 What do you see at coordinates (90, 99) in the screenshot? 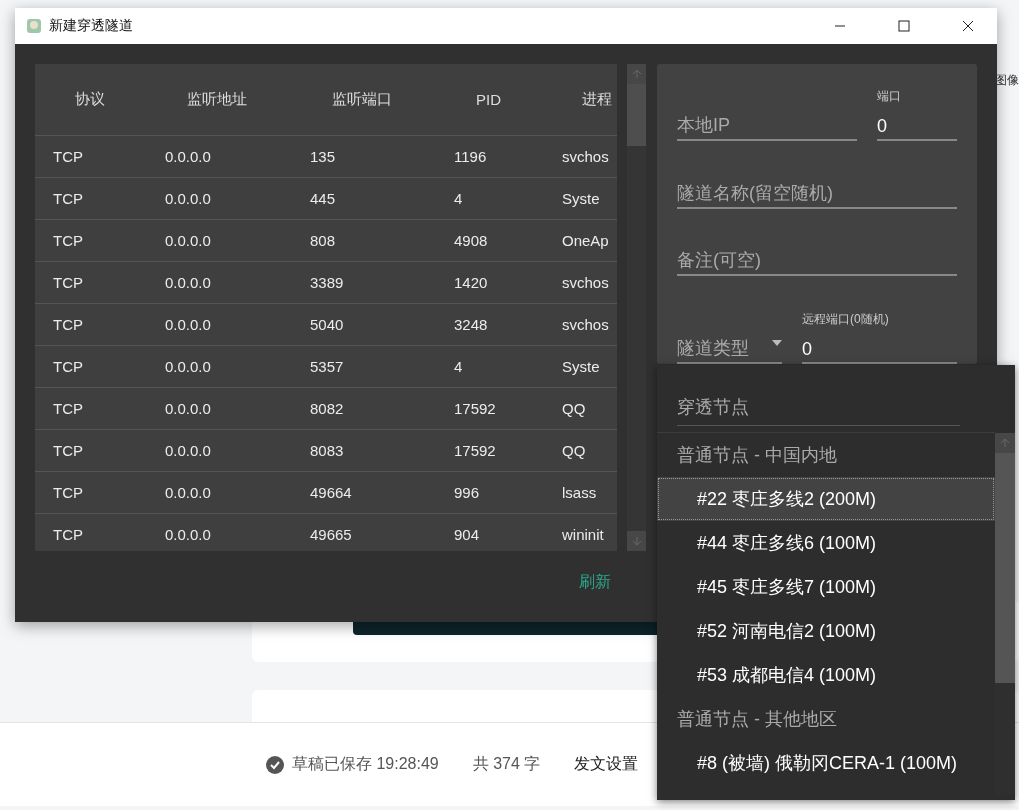
I see `column-header: 协议` at bounding box center [90, 99].